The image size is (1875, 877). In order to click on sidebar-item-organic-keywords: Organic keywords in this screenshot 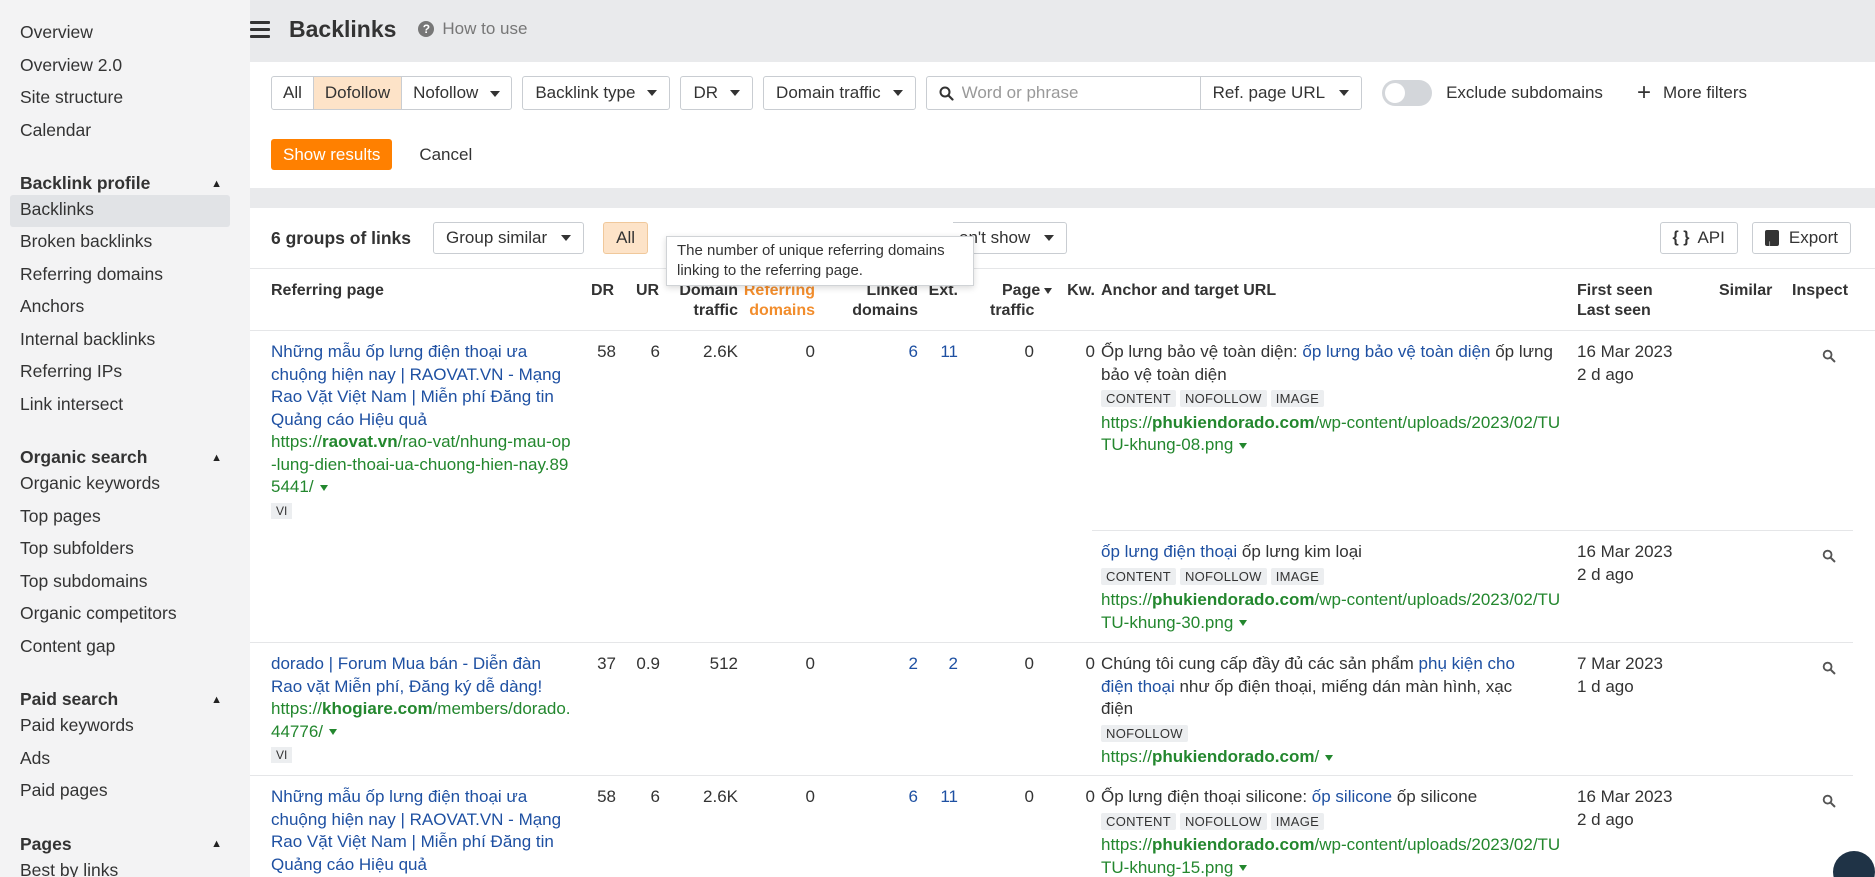, I will do `click(125, 485)`.